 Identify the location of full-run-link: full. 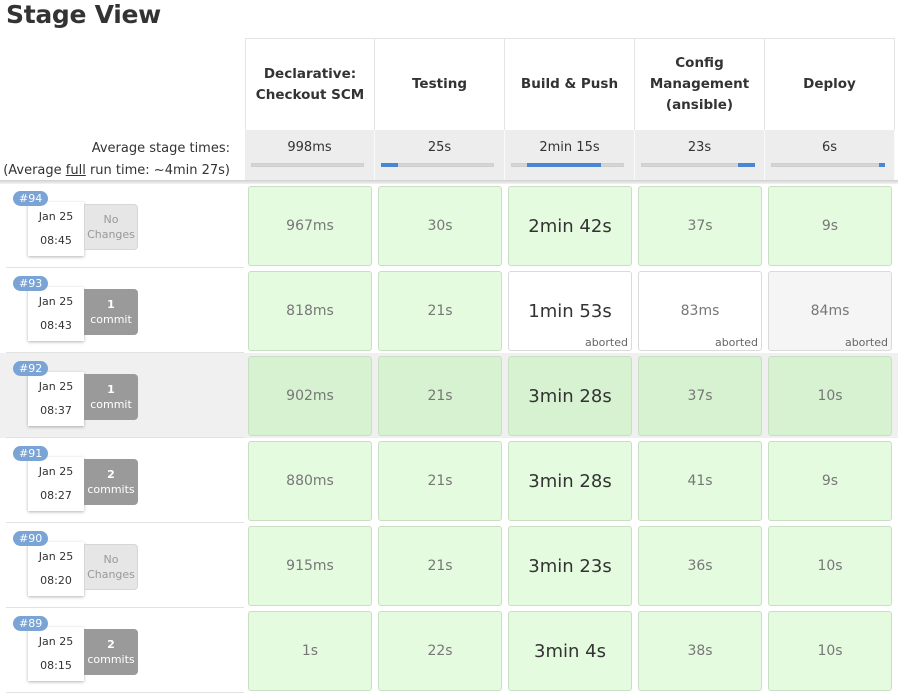
(76, 170).